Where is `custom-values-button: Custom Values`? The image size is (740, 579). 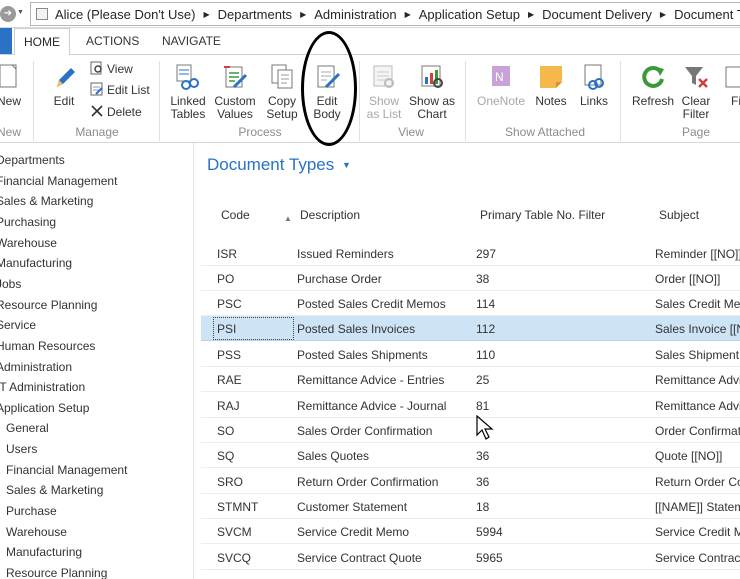 custom-values-button: Custom Values is located at coordinates (235, 92).